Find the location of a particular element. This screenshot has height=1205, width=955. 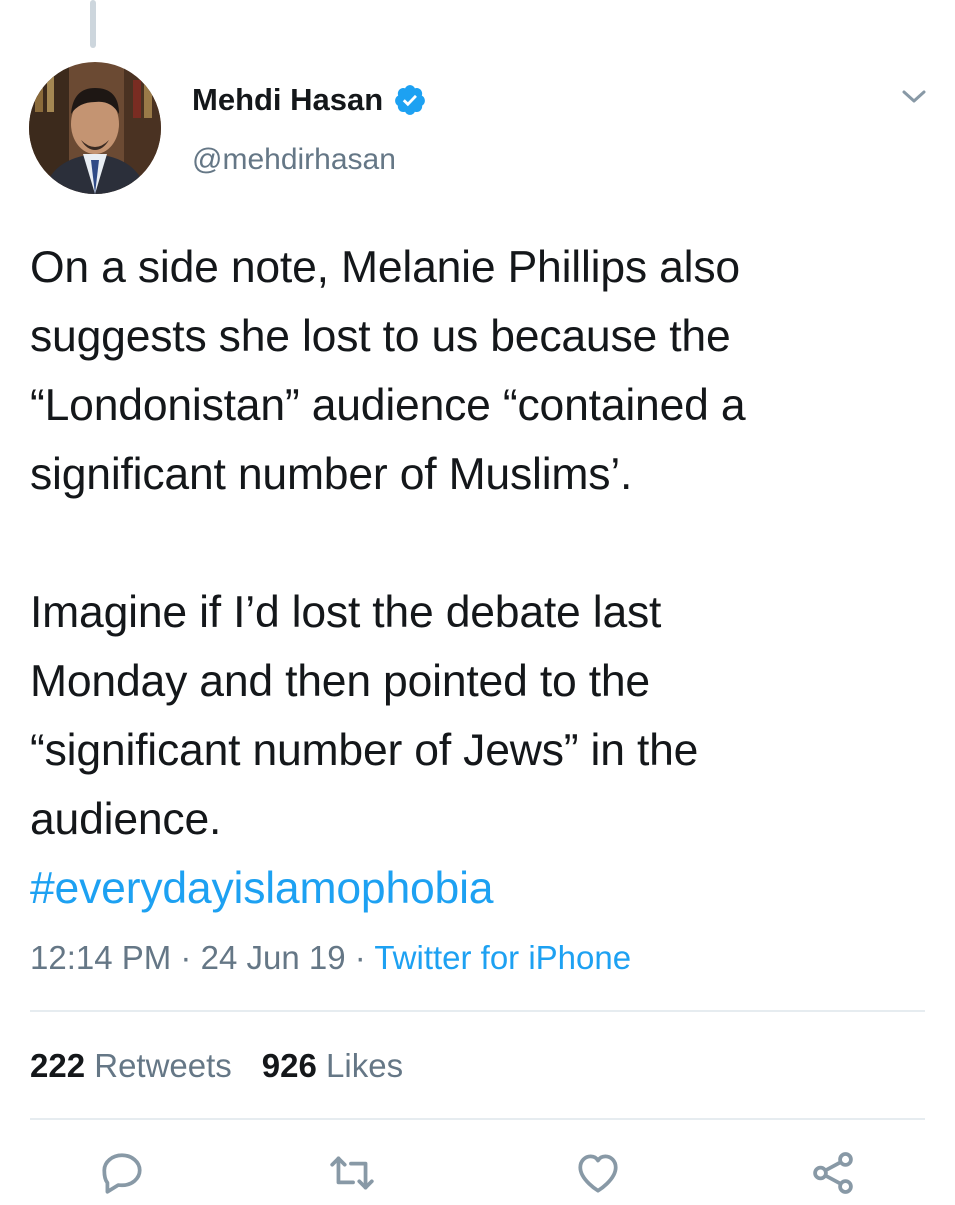

heart-icon is located at coordinates (598, 1175).